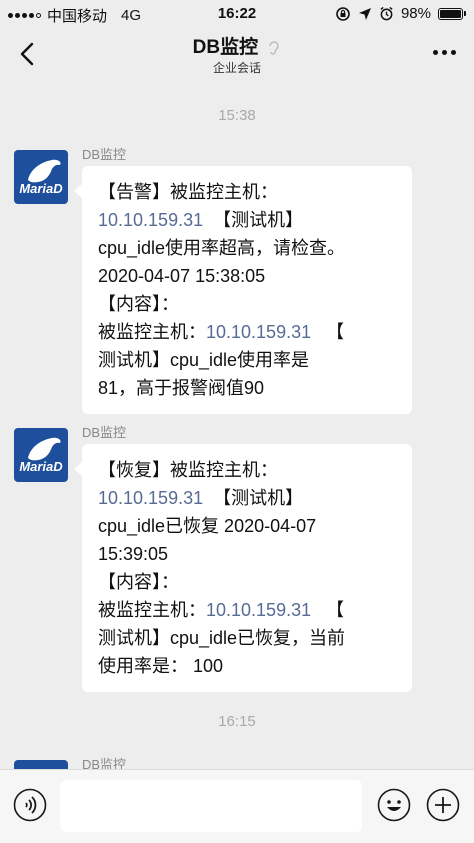  What do you see at coordinates (188, 470) in the screenshot?
I see `message-line: 【恢复】被监控主机：` at bounding box center [188, 470].